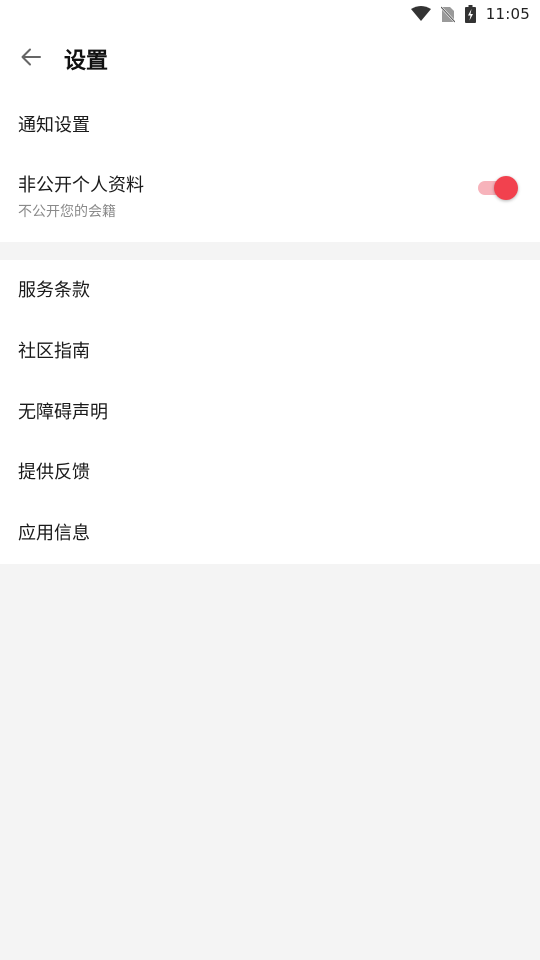 Image resolution: width=540 pixels, height=960 pixels. What do you see at coordinates (270, 291) in the screenshot?
I see `terms-of-service-item: 服务条款` at bounding box center [270, 291].